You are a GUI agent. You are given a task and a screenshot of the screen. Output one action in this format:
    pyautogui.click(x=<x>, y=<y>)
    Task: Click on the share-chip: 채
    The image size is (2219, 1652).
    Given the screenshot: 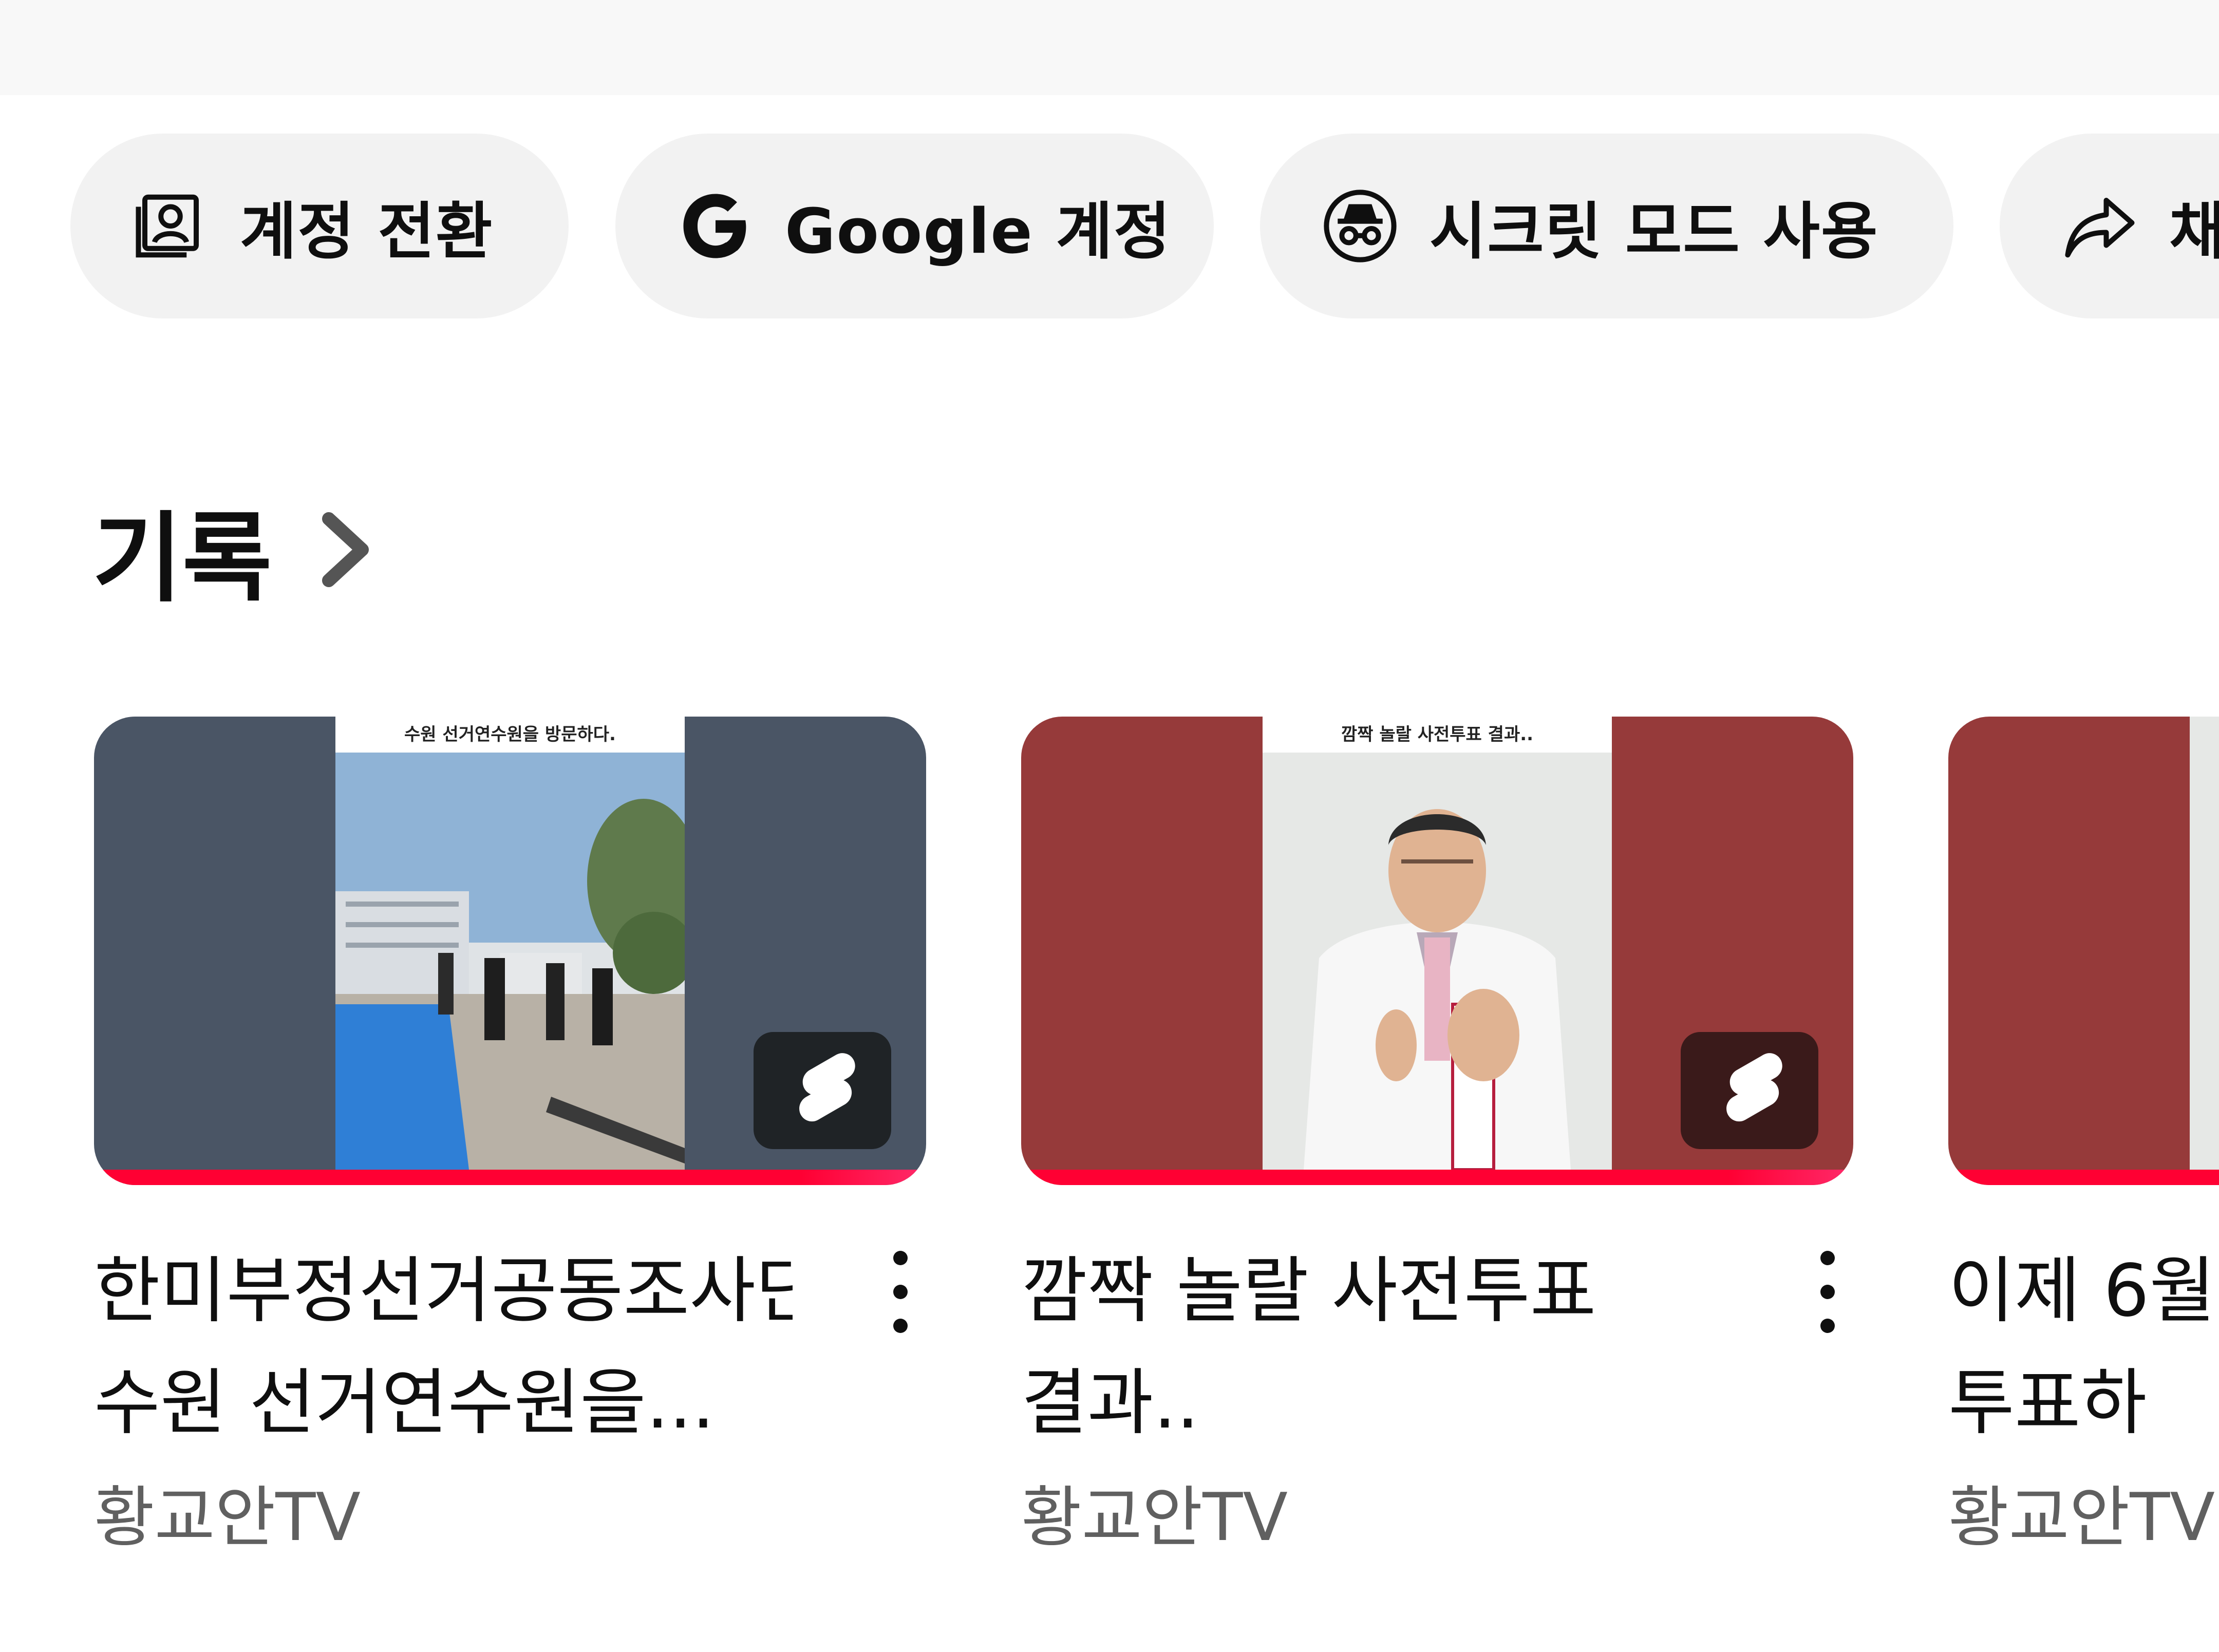 What is the action you would take?
    pyautogui.click(x=2109, y=226)
    